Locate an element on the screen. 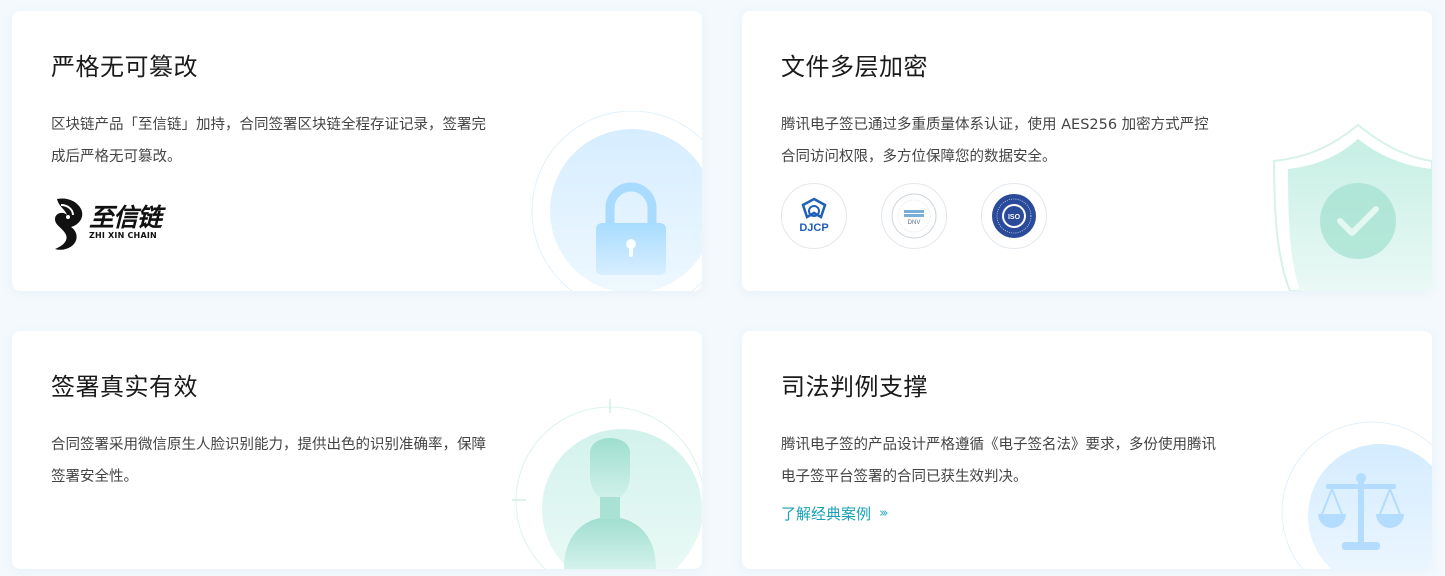 The image size is (1445, 576). zhixin-chain-logo: 至信链 ZHI XIN CHAIN is located at coordinates (106, 223).